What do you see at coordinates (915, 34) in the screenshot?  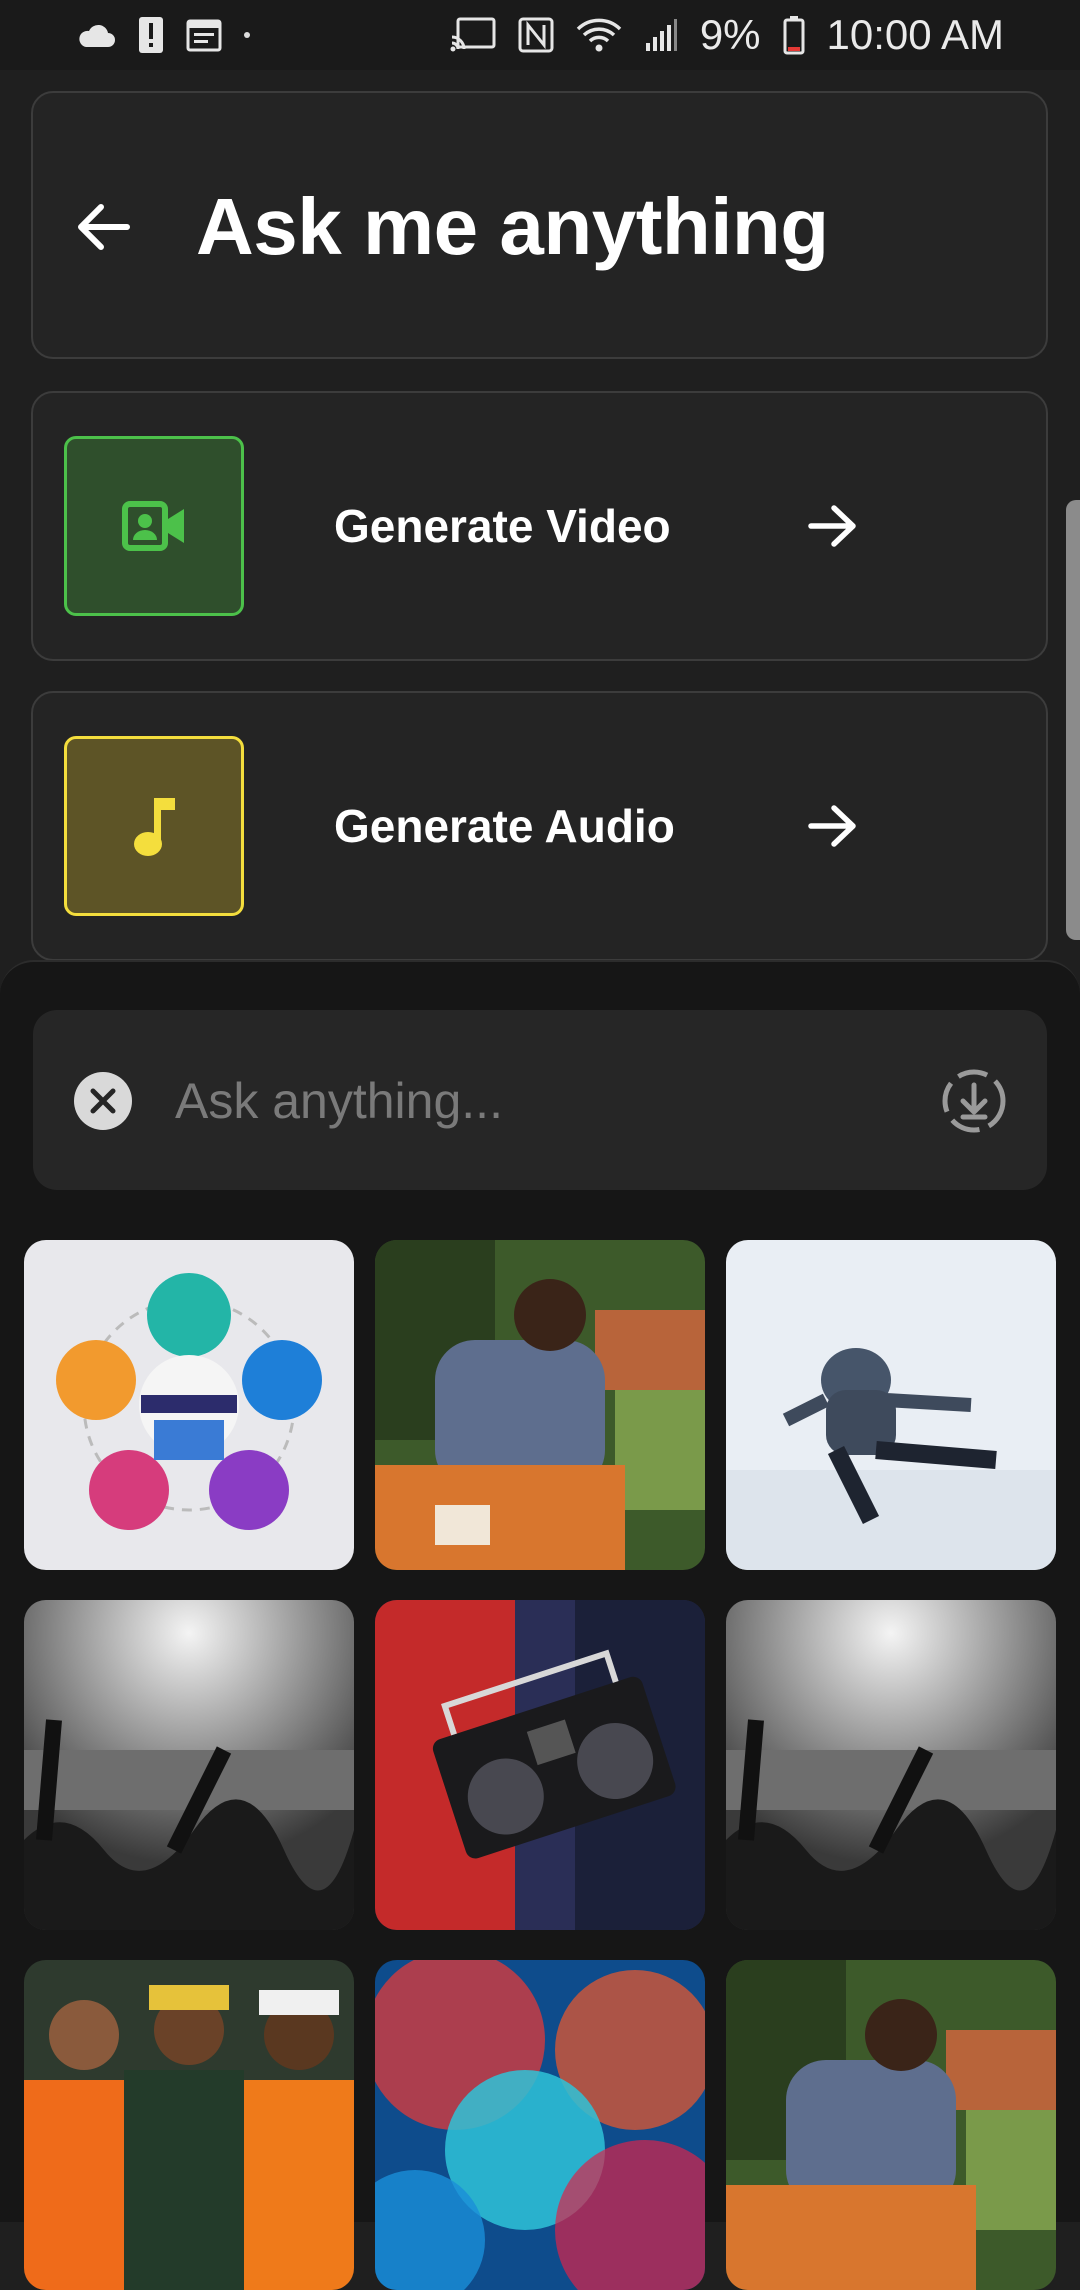 I see `clock: 10:00 AM` at bounding box center [915, 34].